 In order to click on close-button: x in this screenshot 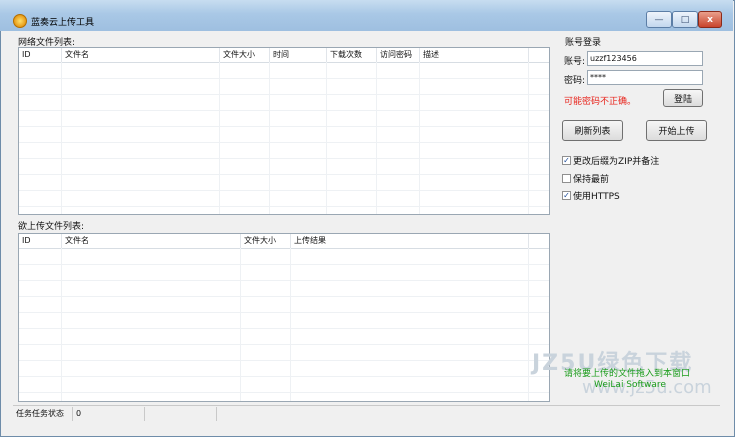, I will do `click(710, 19)`.